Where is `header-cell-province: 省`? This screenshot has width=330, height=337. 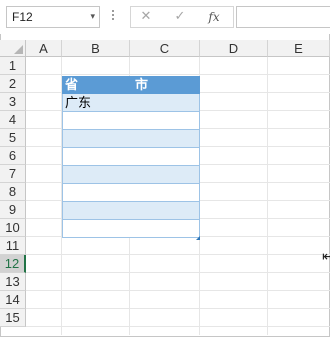 header-cell-province: 省 is located at coordinates (71, 84).